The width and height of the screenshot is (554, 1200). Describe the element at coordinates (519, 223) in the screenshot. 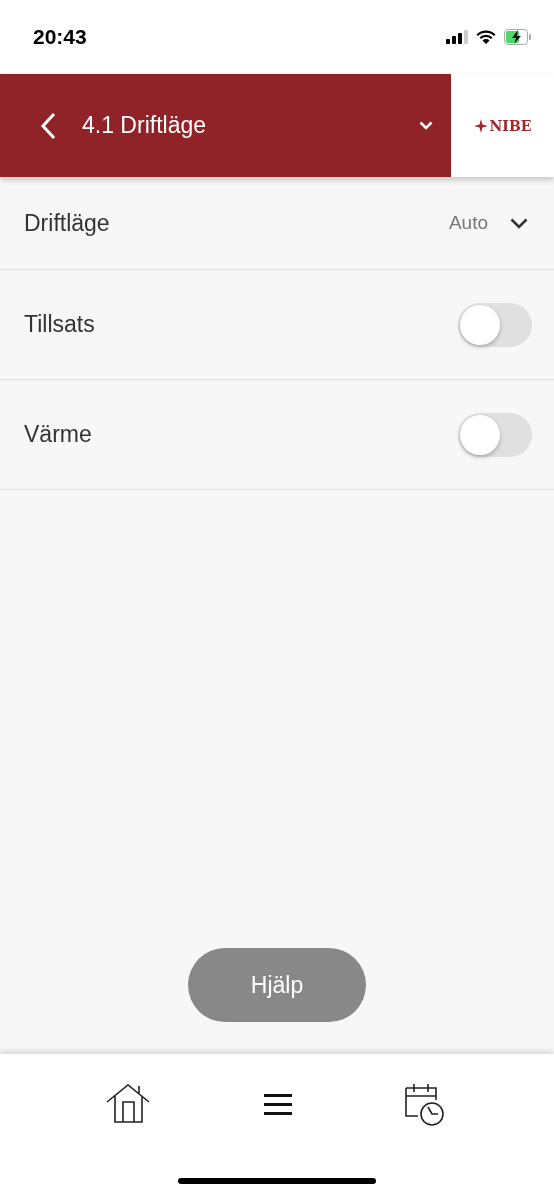

I see `chevron-down-icon` at that location.